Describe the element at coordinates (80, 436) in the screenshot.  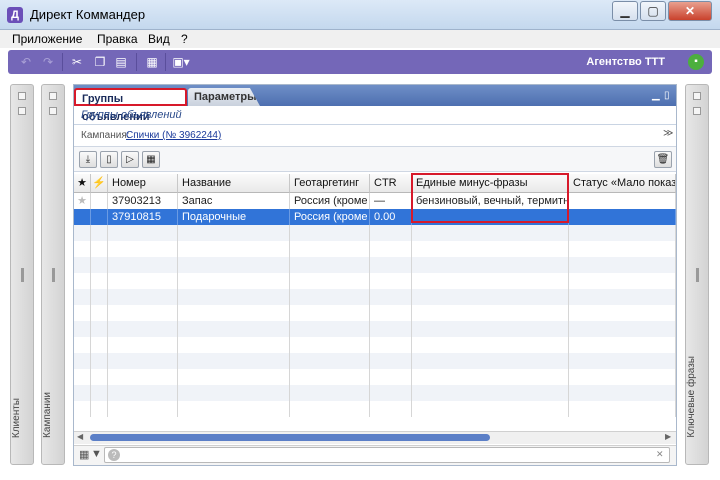
I see `scroll-left-icon: ◀` at that location.